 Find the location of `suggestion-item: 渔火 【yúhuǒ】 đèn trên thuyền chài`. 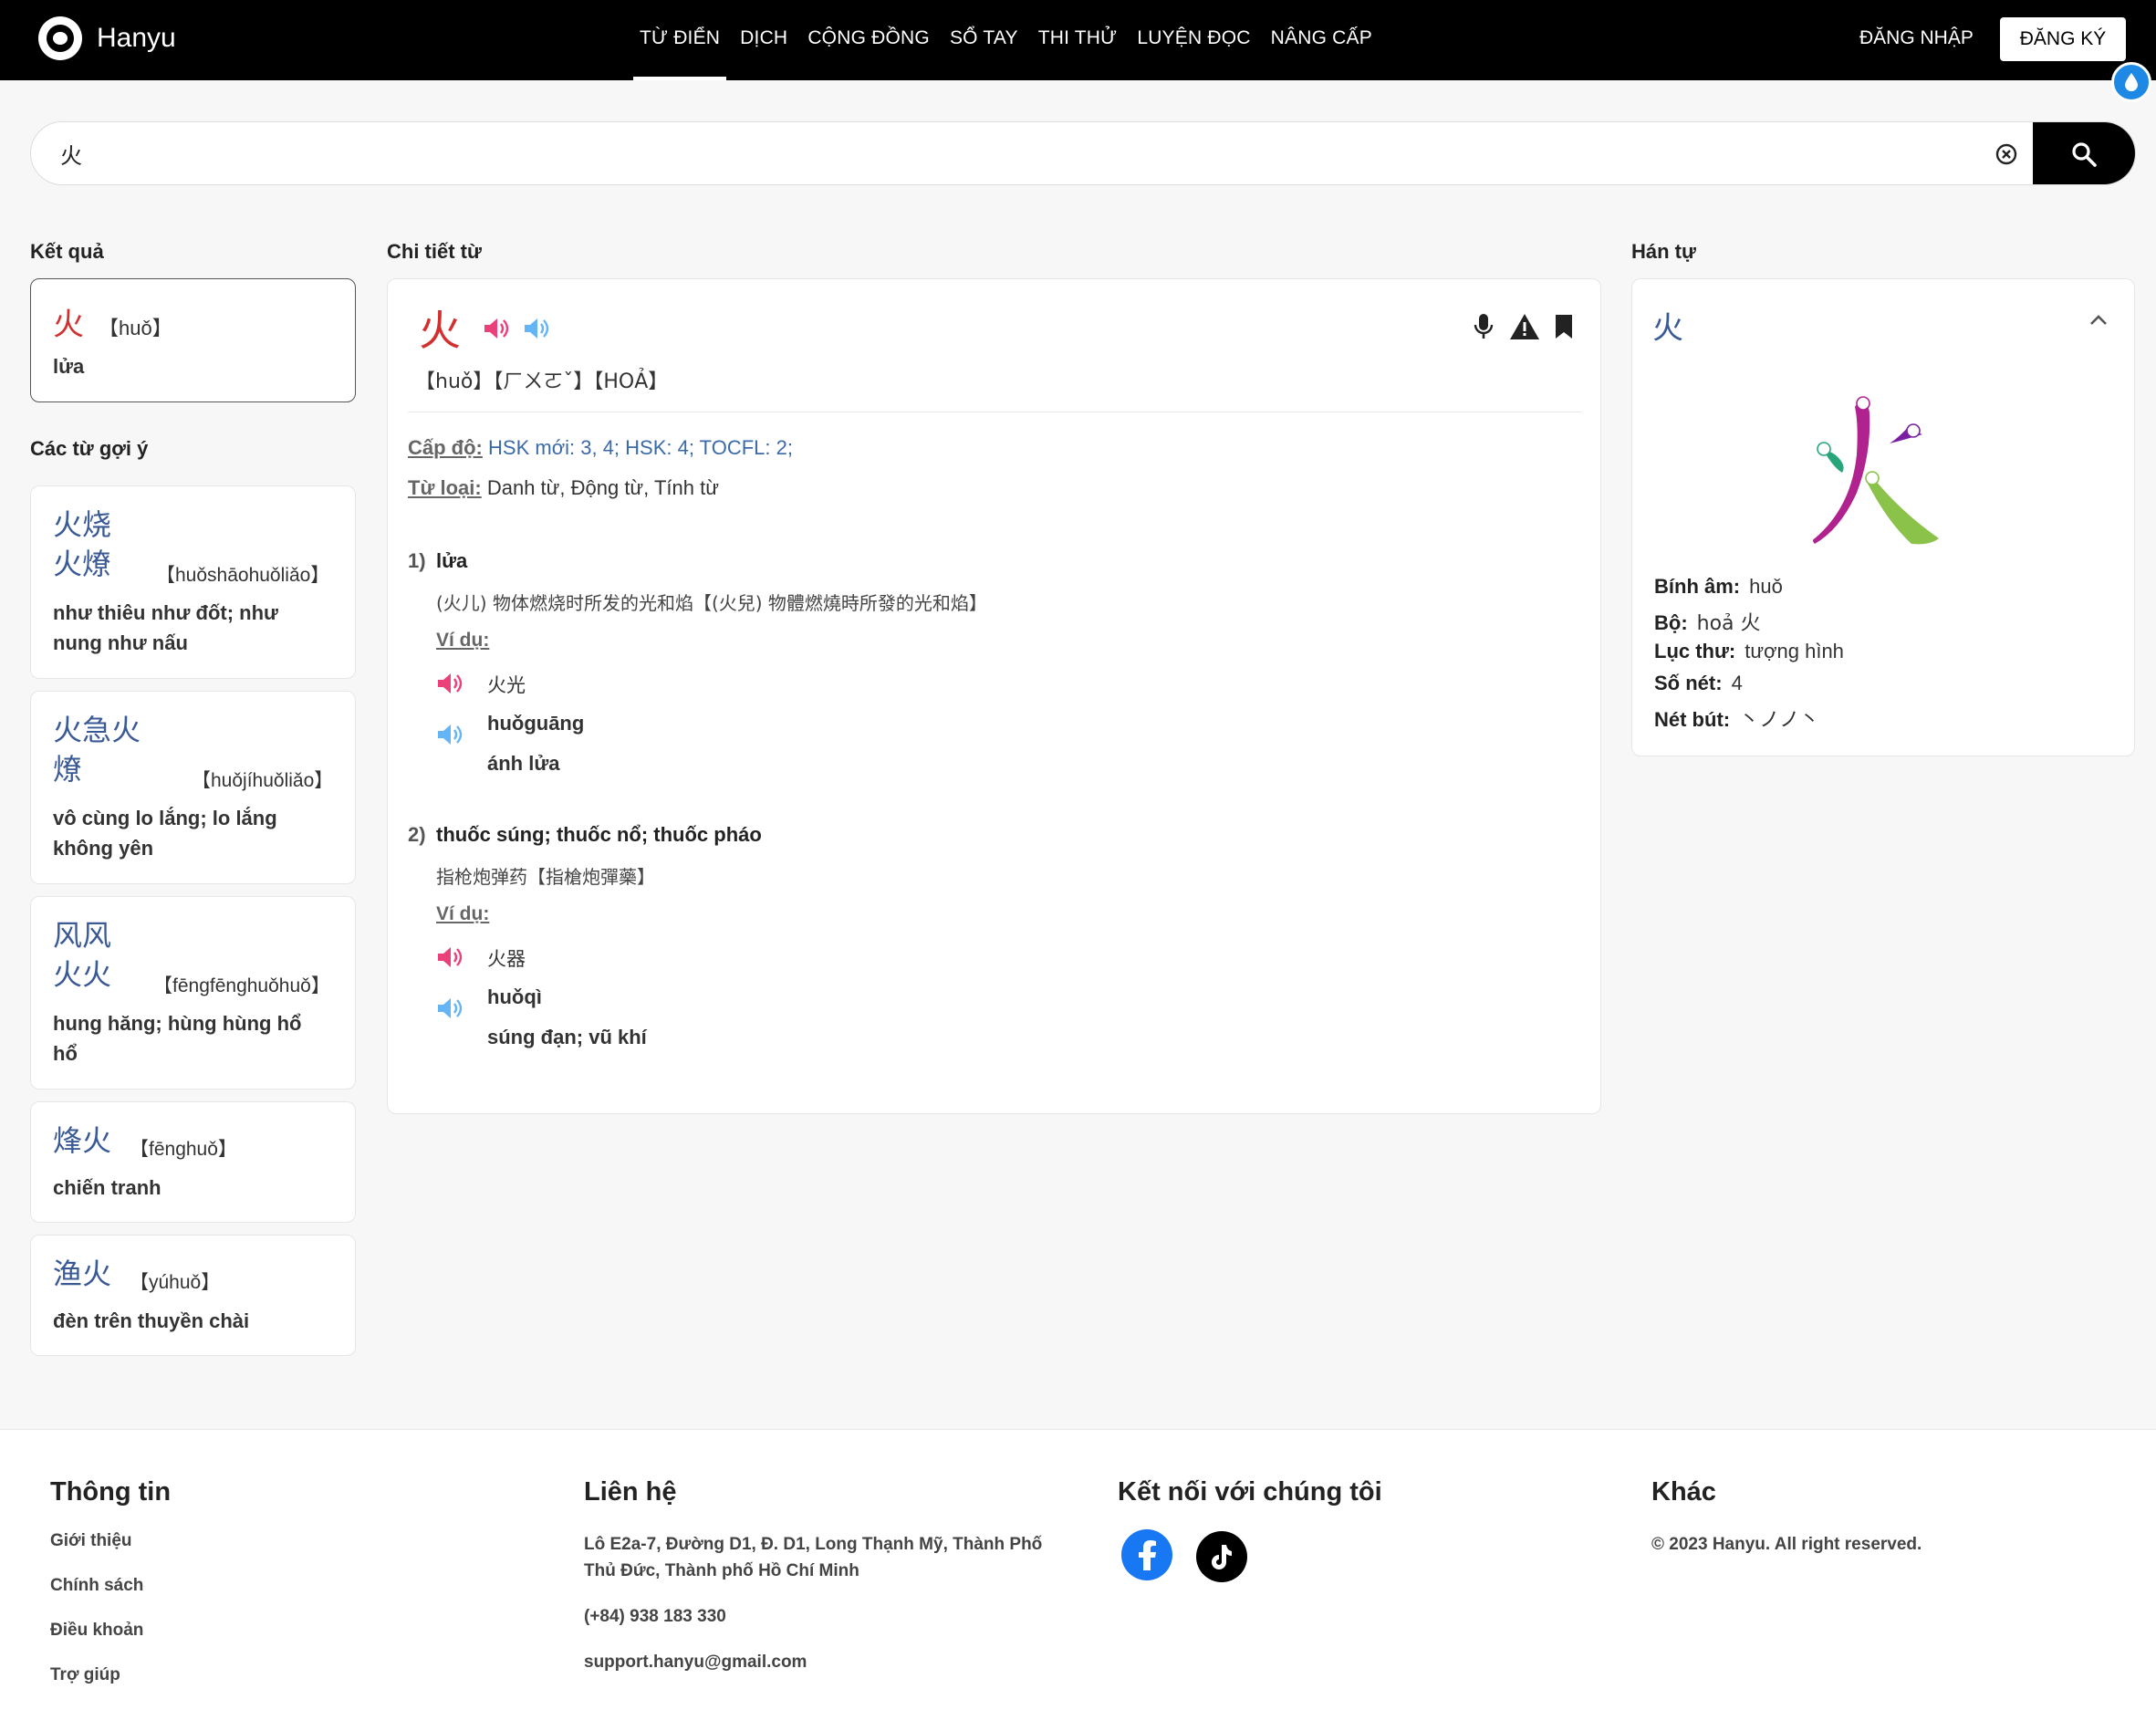

suggestion-item: 渔火 【yúhuǒ】 đèn trên thuyền chài is located at coordinates (193, 1295).